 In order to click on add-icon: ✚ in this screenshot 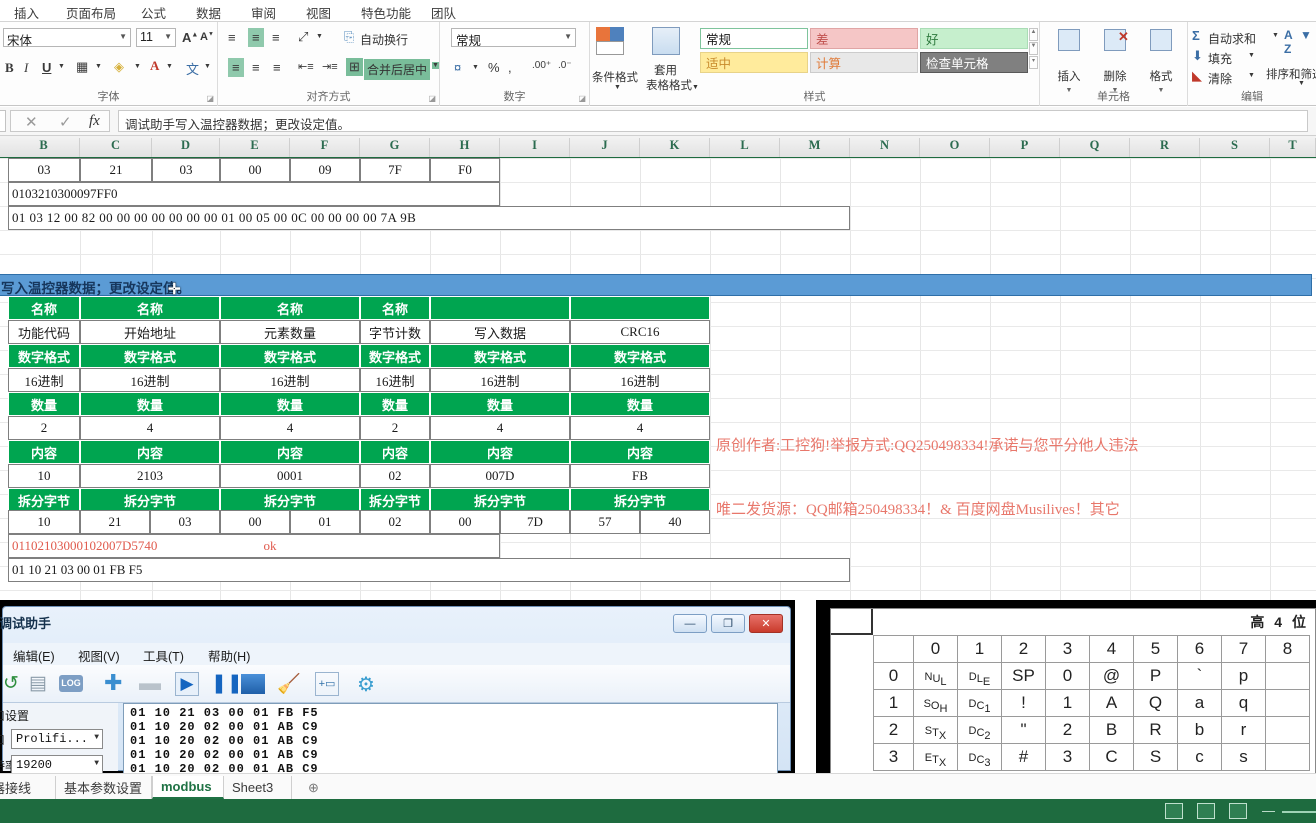, I will do `click(116, 684)`.